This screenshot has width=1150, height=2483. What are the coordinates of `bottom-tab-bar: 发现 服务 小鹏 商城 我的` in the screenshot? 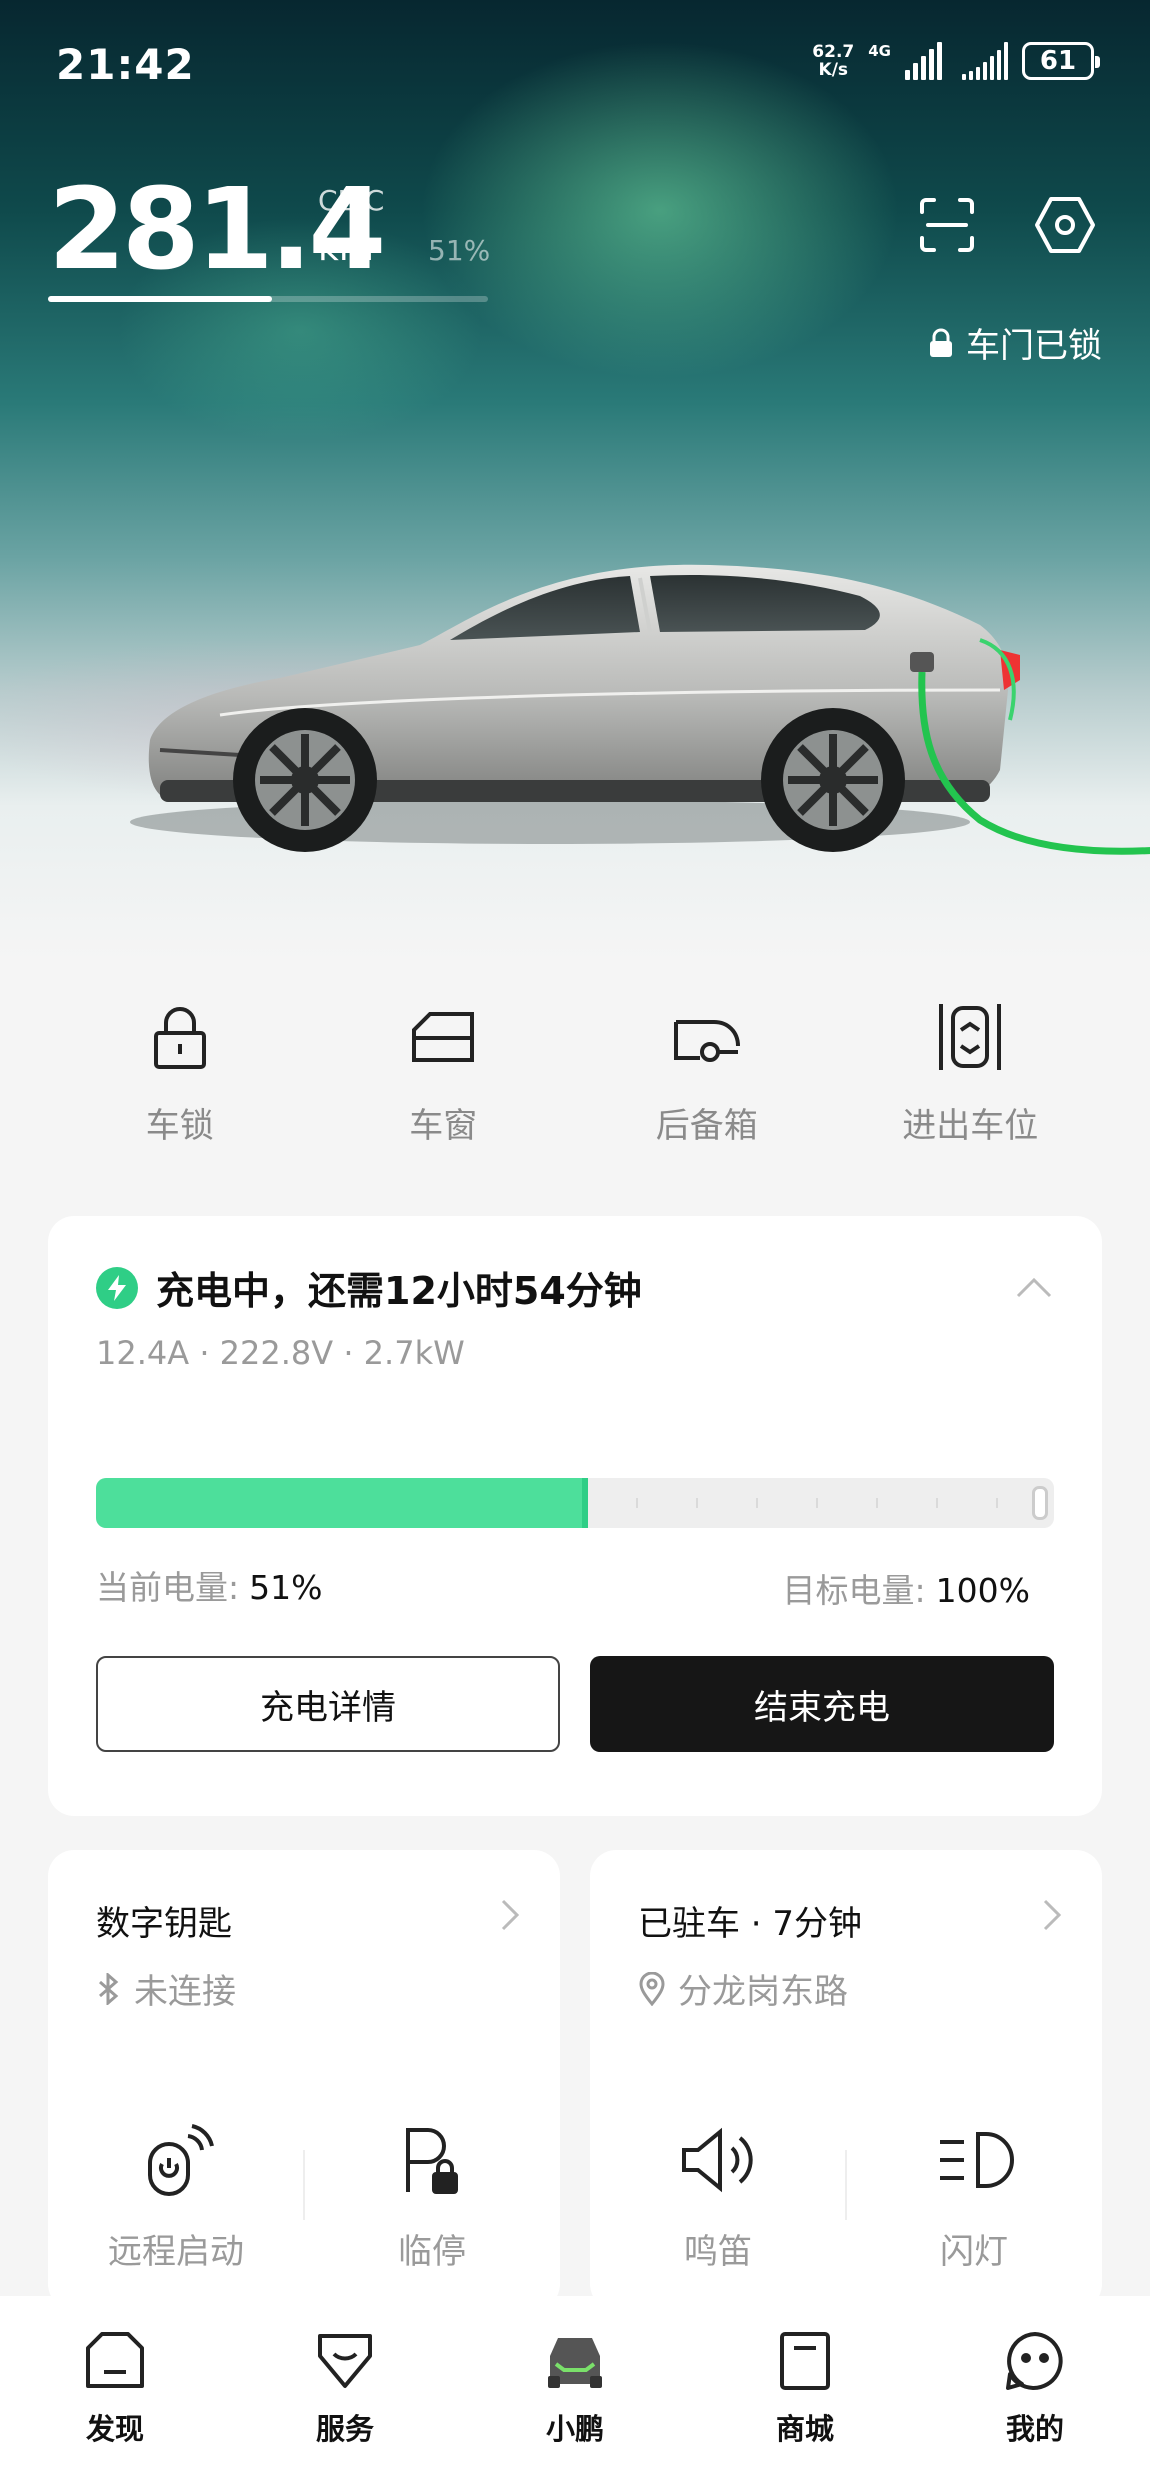 It's located at (575, 2389).